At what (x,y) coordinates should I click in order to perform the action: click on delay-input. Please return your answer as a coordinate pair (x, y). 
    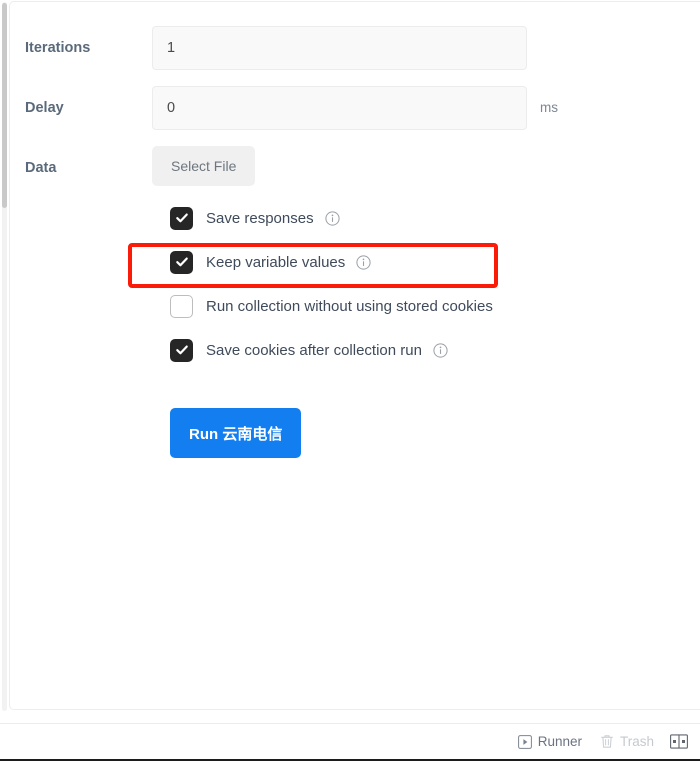
    Looking at the image, I should click on (339, 108).